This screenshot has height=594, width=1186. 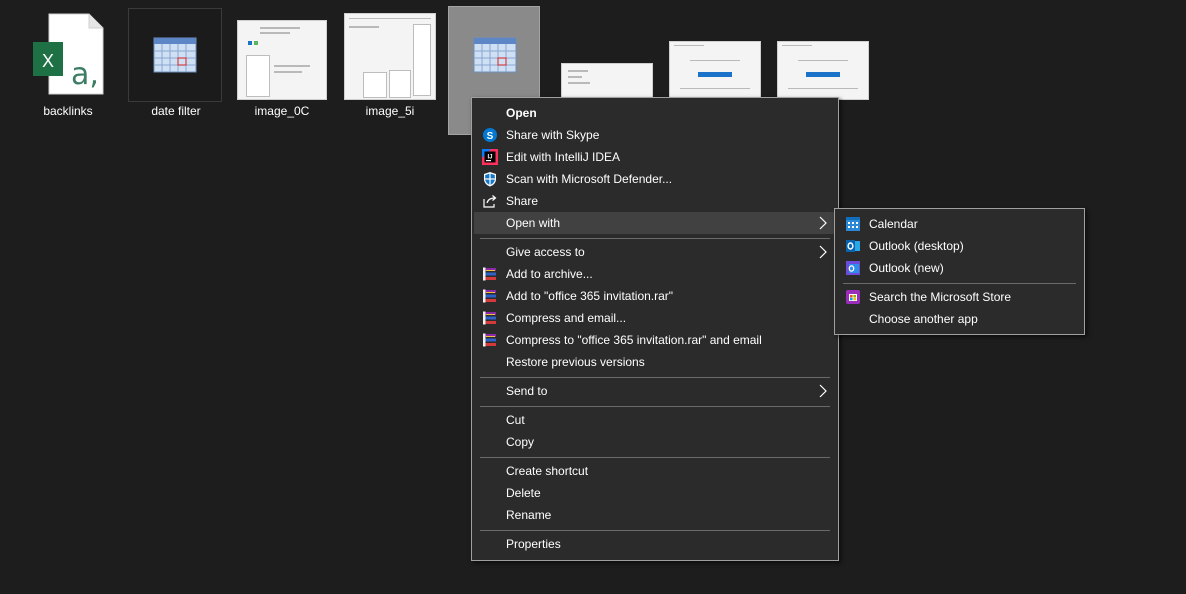 I want to click on svg-text: S, so click(x=490, y=136).